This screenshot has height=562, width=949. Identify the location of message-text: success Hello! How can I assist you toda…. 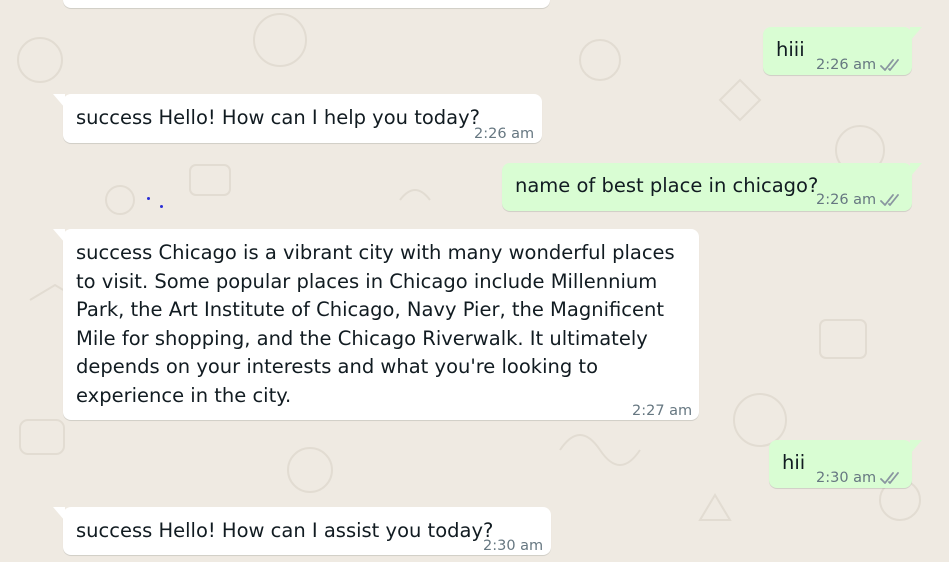
(285, 530).